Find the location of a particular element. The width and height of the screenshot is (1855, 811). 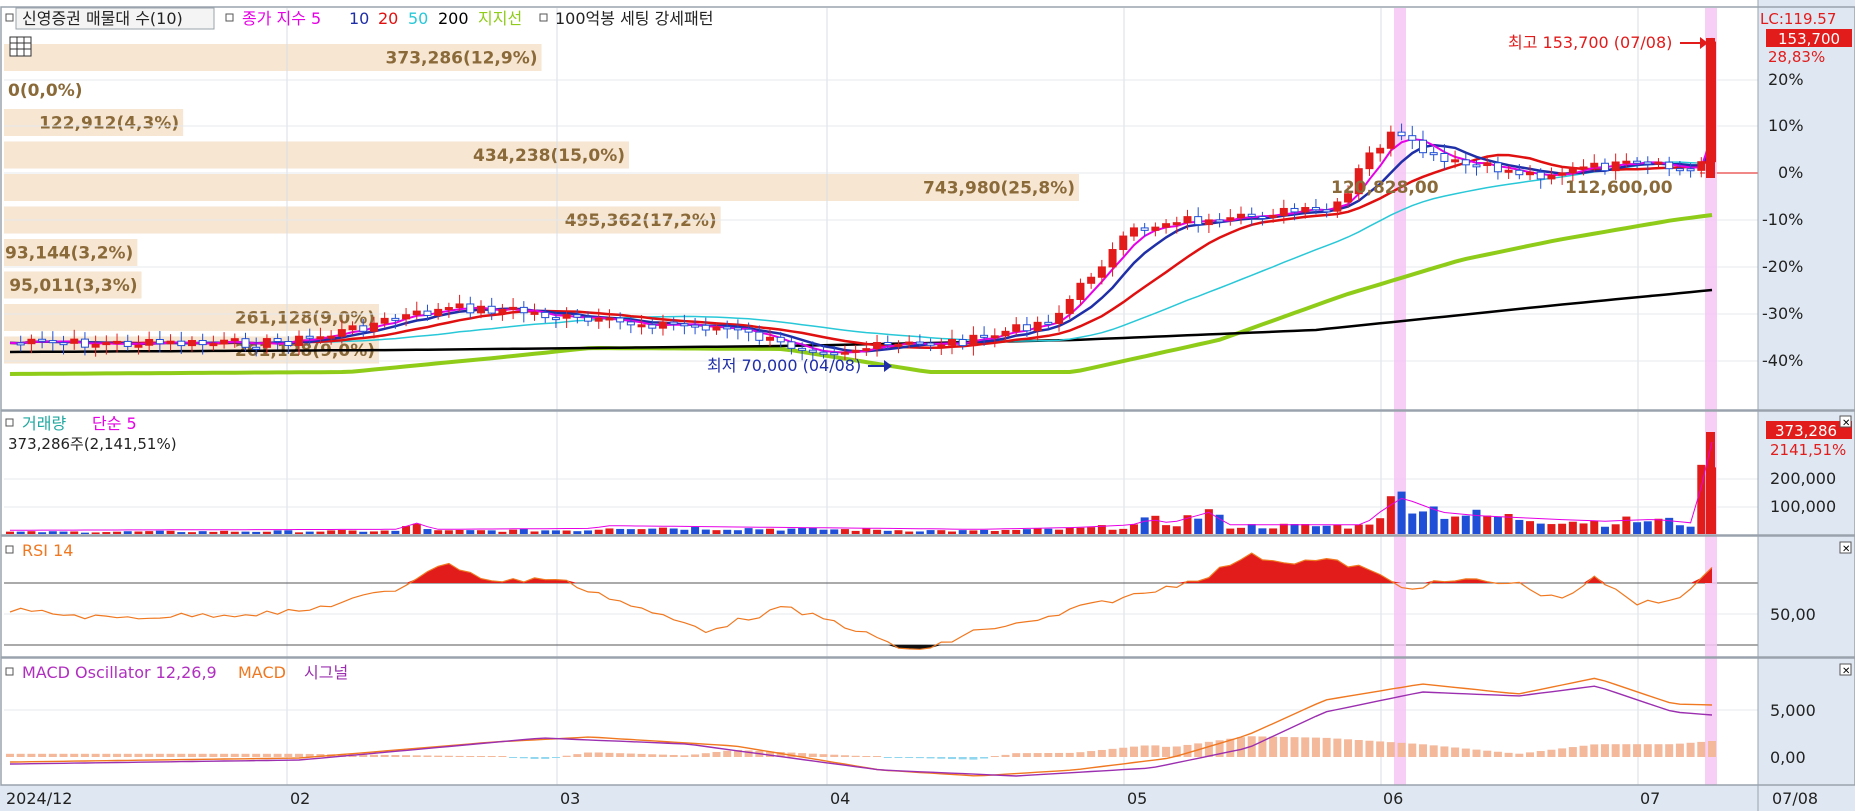

ma-legend-title: 종가 지수 5 is located at coordinates (281, 18).